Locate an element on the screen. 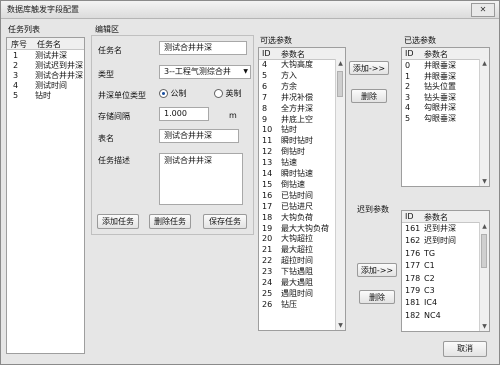  available-param-row: 6 方余 is located at coordinates (297, 87).